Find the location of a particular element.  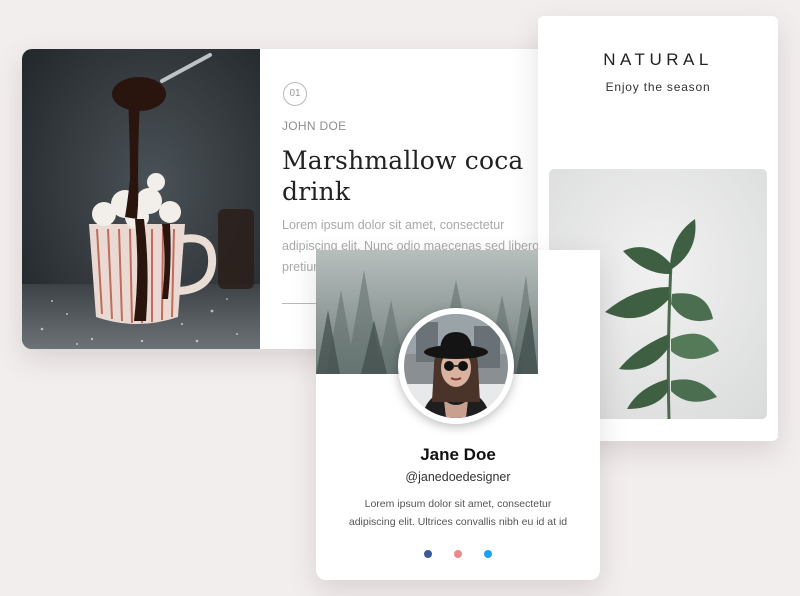

recipe-title-line-1: Marshmallow coca is located at coordinates (403, 160).